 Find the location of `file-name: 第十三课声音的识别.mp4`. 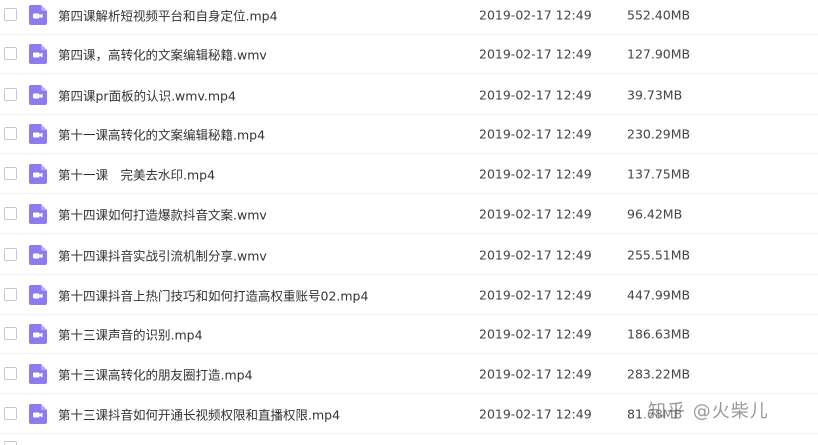

file-name: 第十三课声音的识别.mp4 is located at coordinates (130, 333).